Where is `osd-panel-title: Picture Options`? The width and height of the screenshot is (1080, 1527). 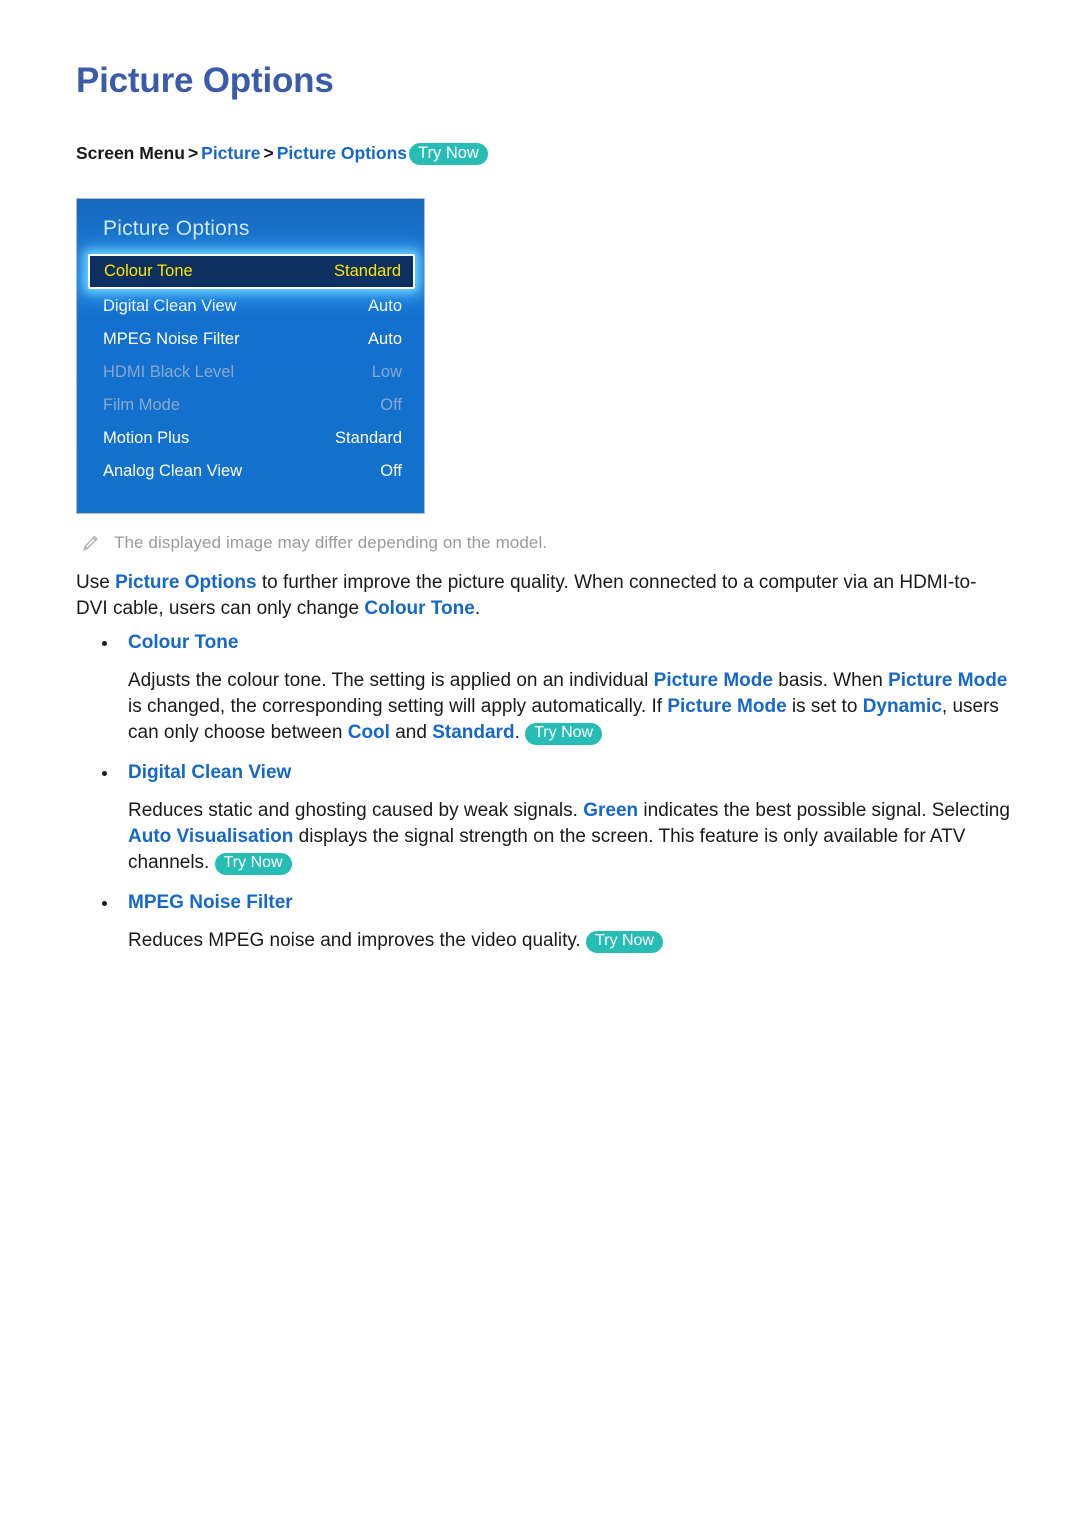 osd-panel-title: Picture Options is located at coordinates (176, 228).